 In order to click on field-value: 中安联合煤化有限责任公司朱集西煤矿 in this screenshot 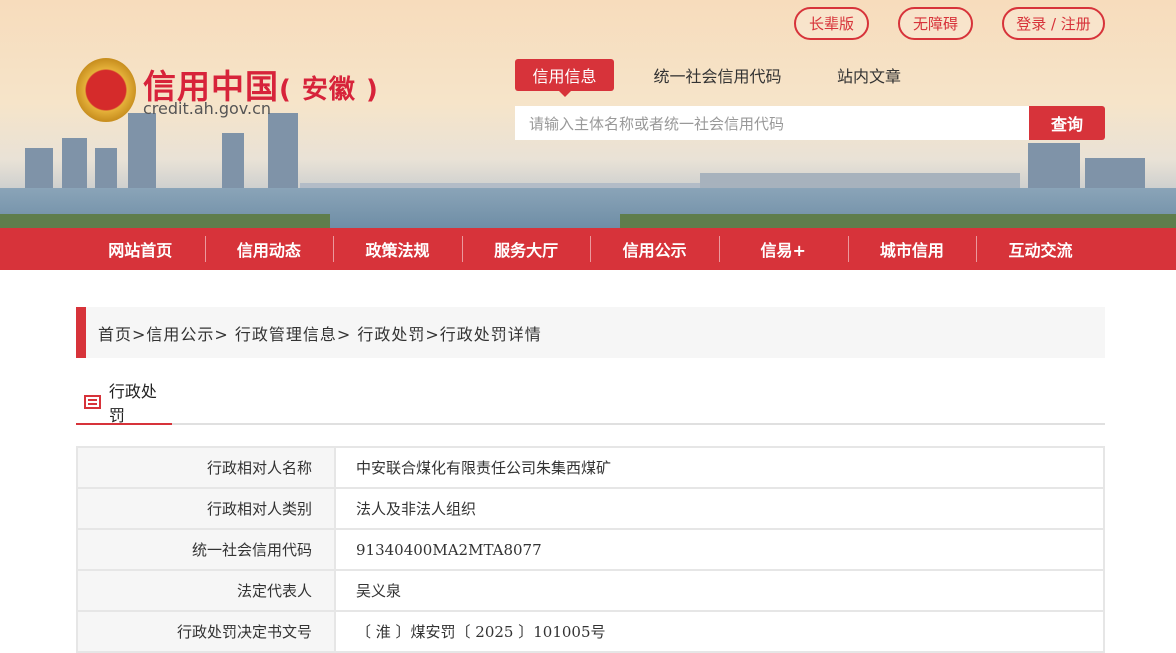, I will do `click(719, 467)`.